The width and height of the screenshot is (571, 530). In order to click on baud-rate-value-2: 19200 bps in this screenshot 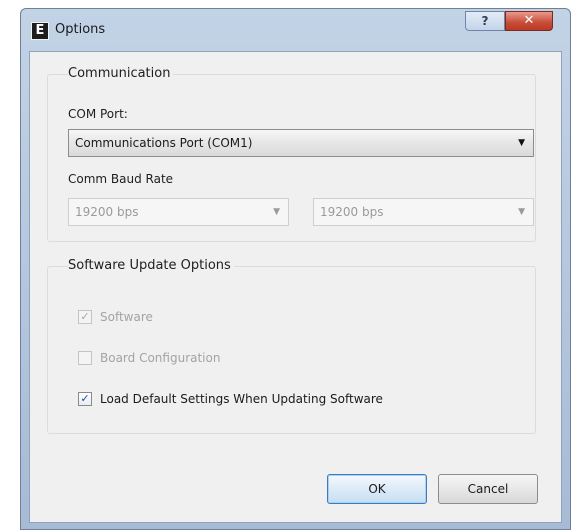, I will do `click(352, 212)`.